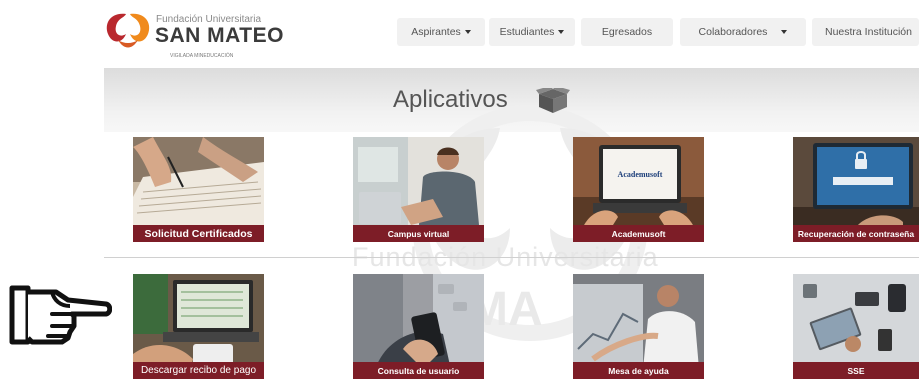 This screenshot has width=919, height=379. Describe the element at coordinates (638, 189) in the screenshot. I see `tile-academusoft: Academusoft Academusoft` at that location.